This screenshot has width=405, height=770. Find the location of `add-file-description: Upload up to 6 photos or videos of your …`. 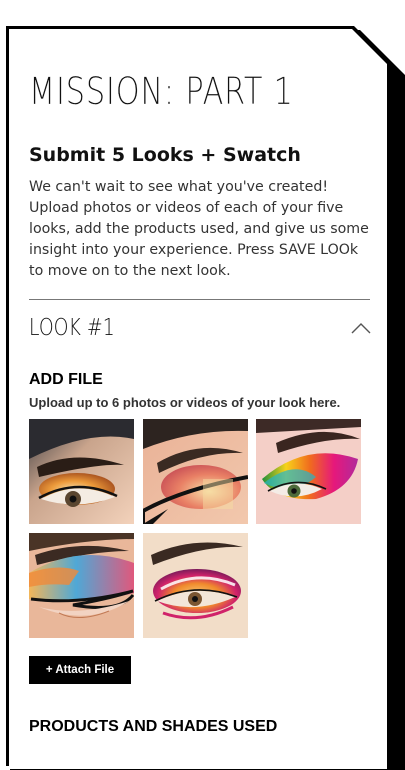

add-file-description: Upload up to 6 photos or videos of your … is located at coordinates (185, 402).